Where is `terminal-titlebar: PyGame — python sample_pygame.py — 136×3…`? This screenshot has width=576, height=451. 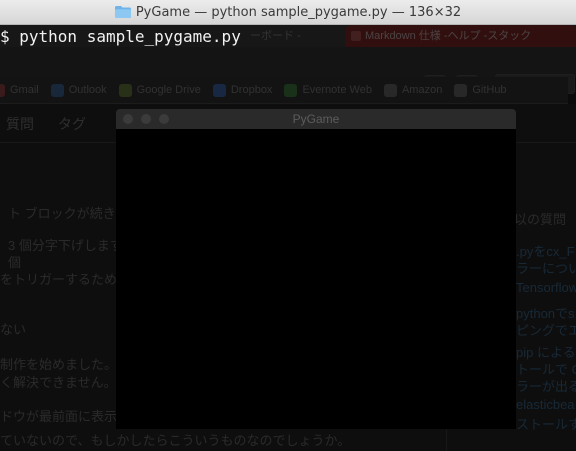
terminal-titlebar: PyGame — python sample_pygame.py — 136×3… is located at coordinates (288, 12).